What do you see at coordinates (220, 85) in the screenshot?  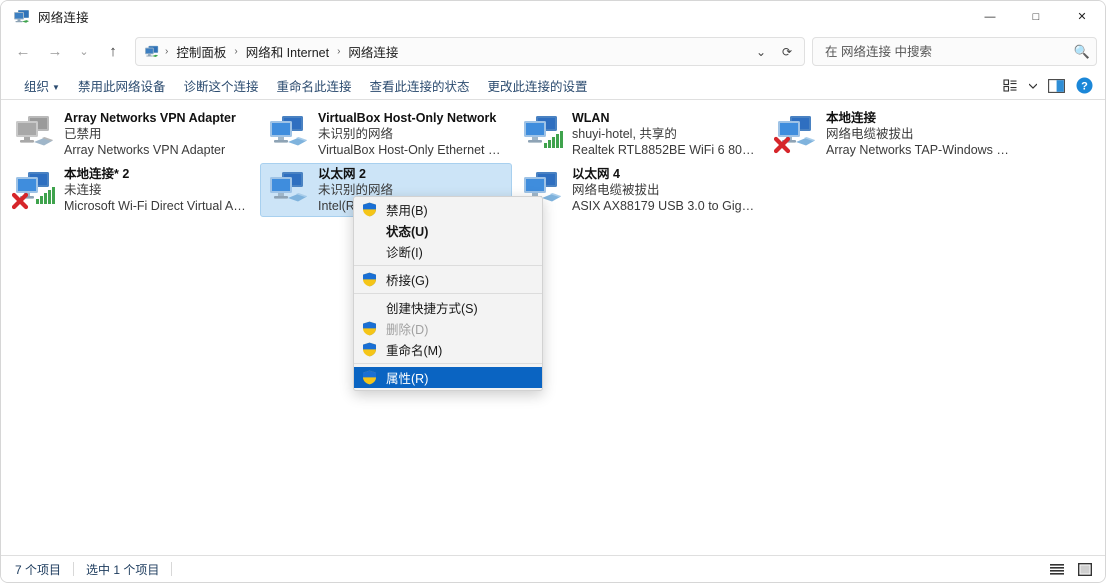 I see `command-diagnose-connection: 诊断这个连接` at bounding box center [220, 85].